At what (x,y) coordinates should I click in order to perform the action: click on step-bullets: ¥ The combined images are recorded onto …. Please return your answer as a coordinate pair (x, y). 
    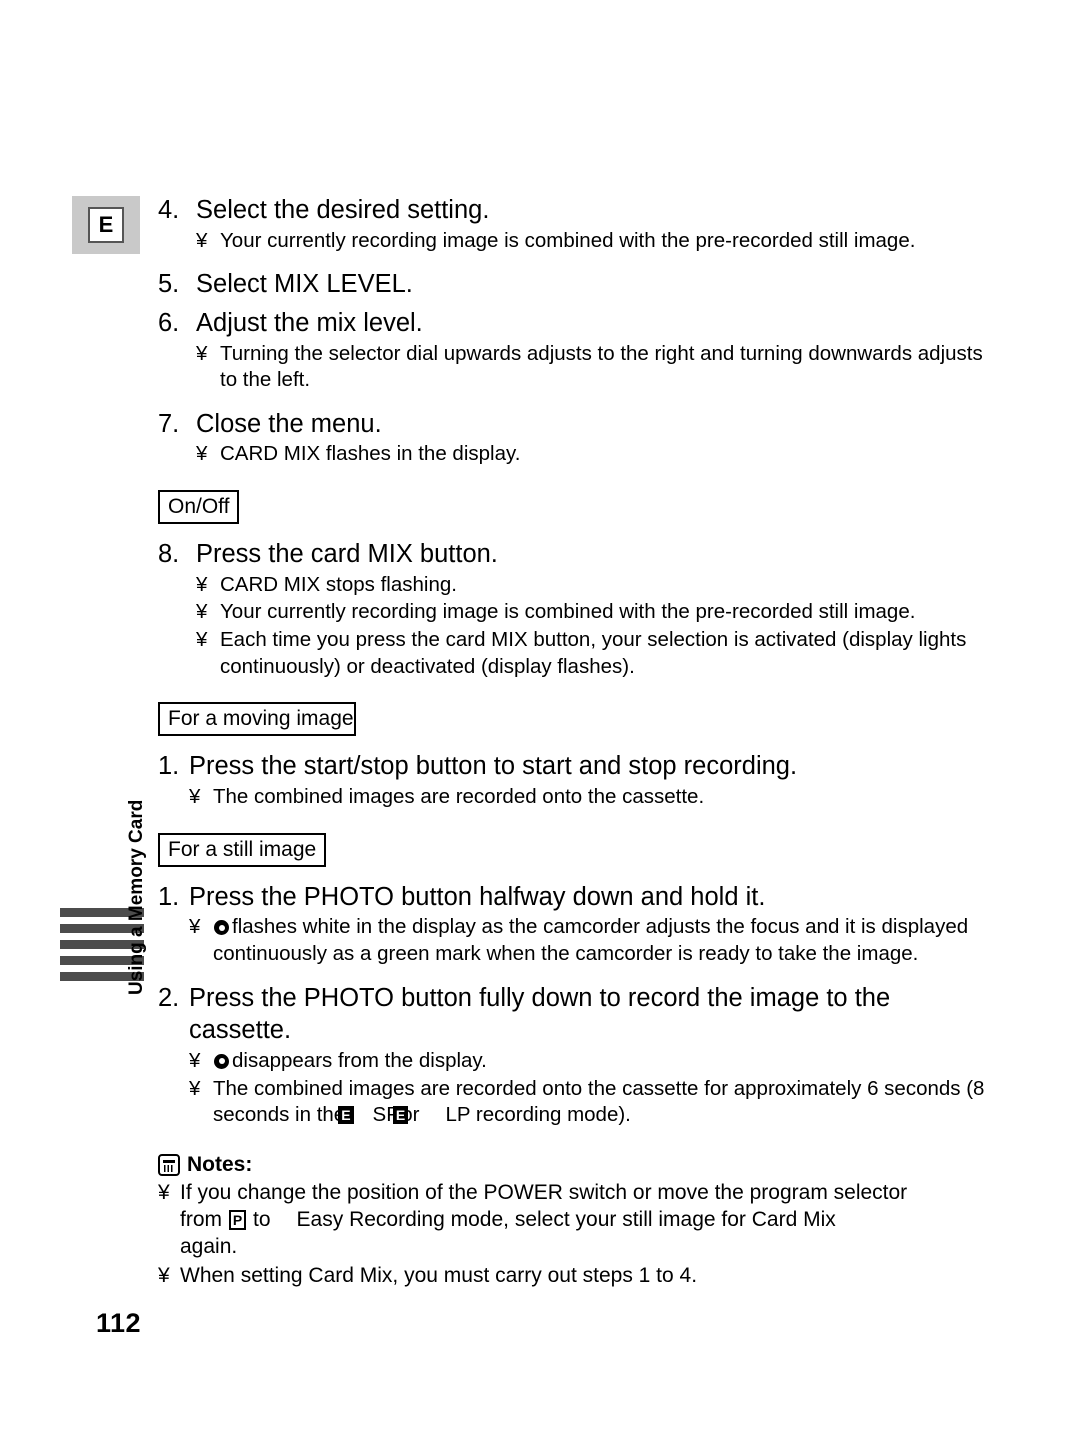
    Looking at the image, I should click on (588, 797).